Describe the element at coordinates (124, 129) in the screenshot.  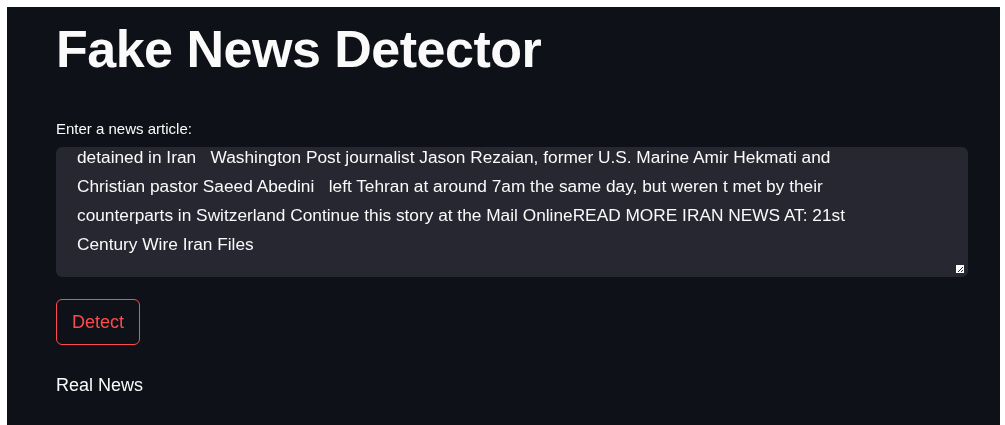
I see `field-label: Enter a news article:` at that location.